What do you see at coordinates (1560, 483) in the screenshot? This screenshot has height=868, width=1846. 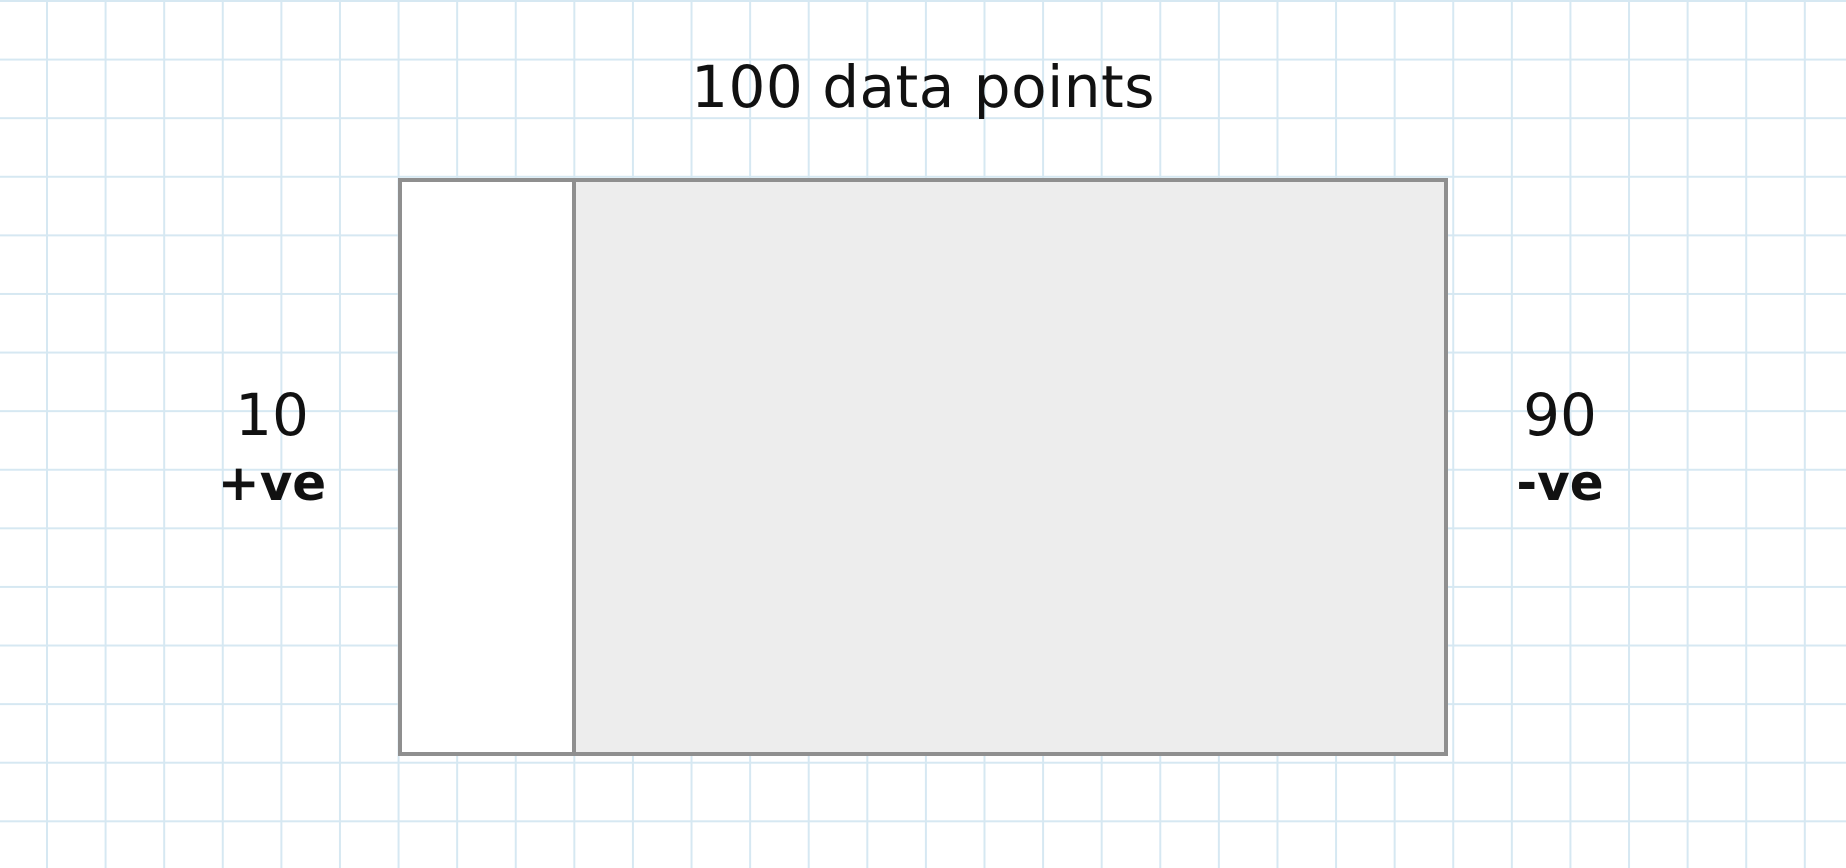 I see `negative-label: -ve` at bounding box center [1560, 483].